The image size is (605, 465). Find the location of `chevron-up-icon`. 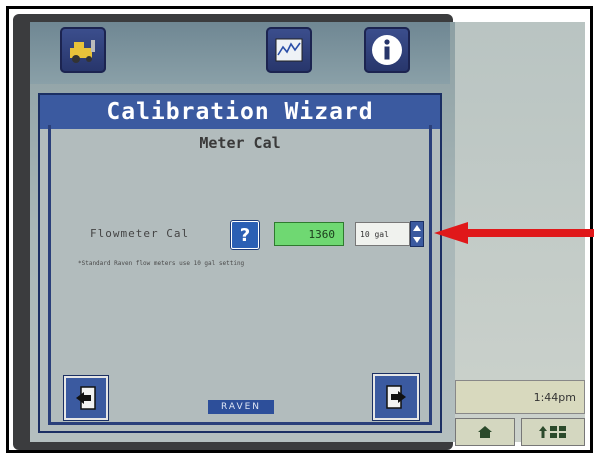

chevron-up-icon is located at coordinates (417, 228).